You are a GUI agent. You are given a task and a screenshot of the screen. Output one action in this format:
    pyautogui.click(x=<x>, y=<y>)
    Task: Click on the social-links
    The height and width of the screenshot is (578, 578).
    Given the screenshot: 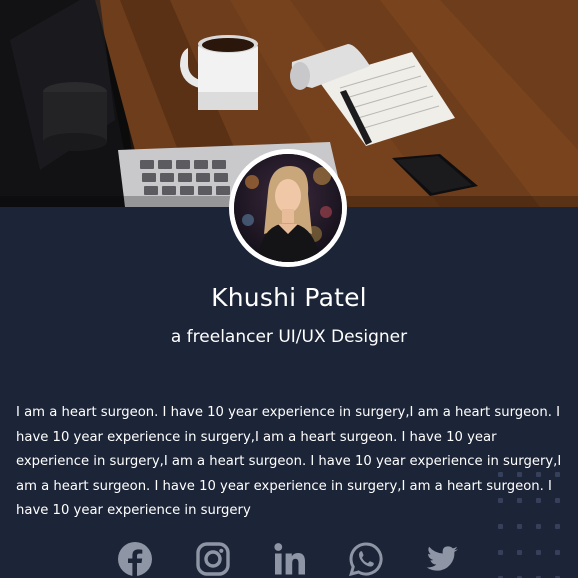 What is the action you would take?
    pyautogui.click(x=289, y=559)
    